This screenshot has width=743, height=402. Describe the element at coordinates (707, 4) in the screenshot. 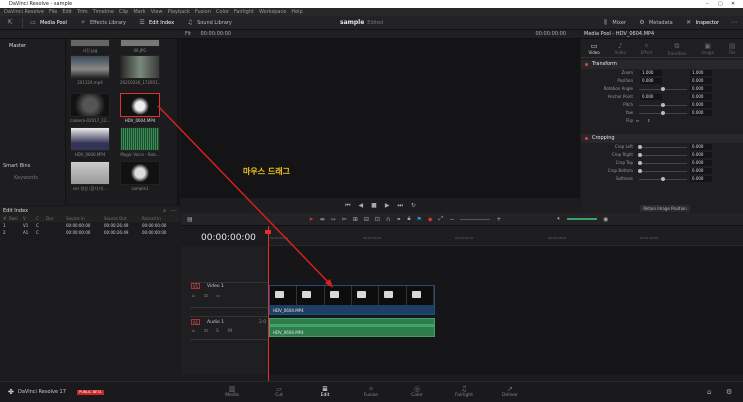

I see `minimize-icon: –` at that location.